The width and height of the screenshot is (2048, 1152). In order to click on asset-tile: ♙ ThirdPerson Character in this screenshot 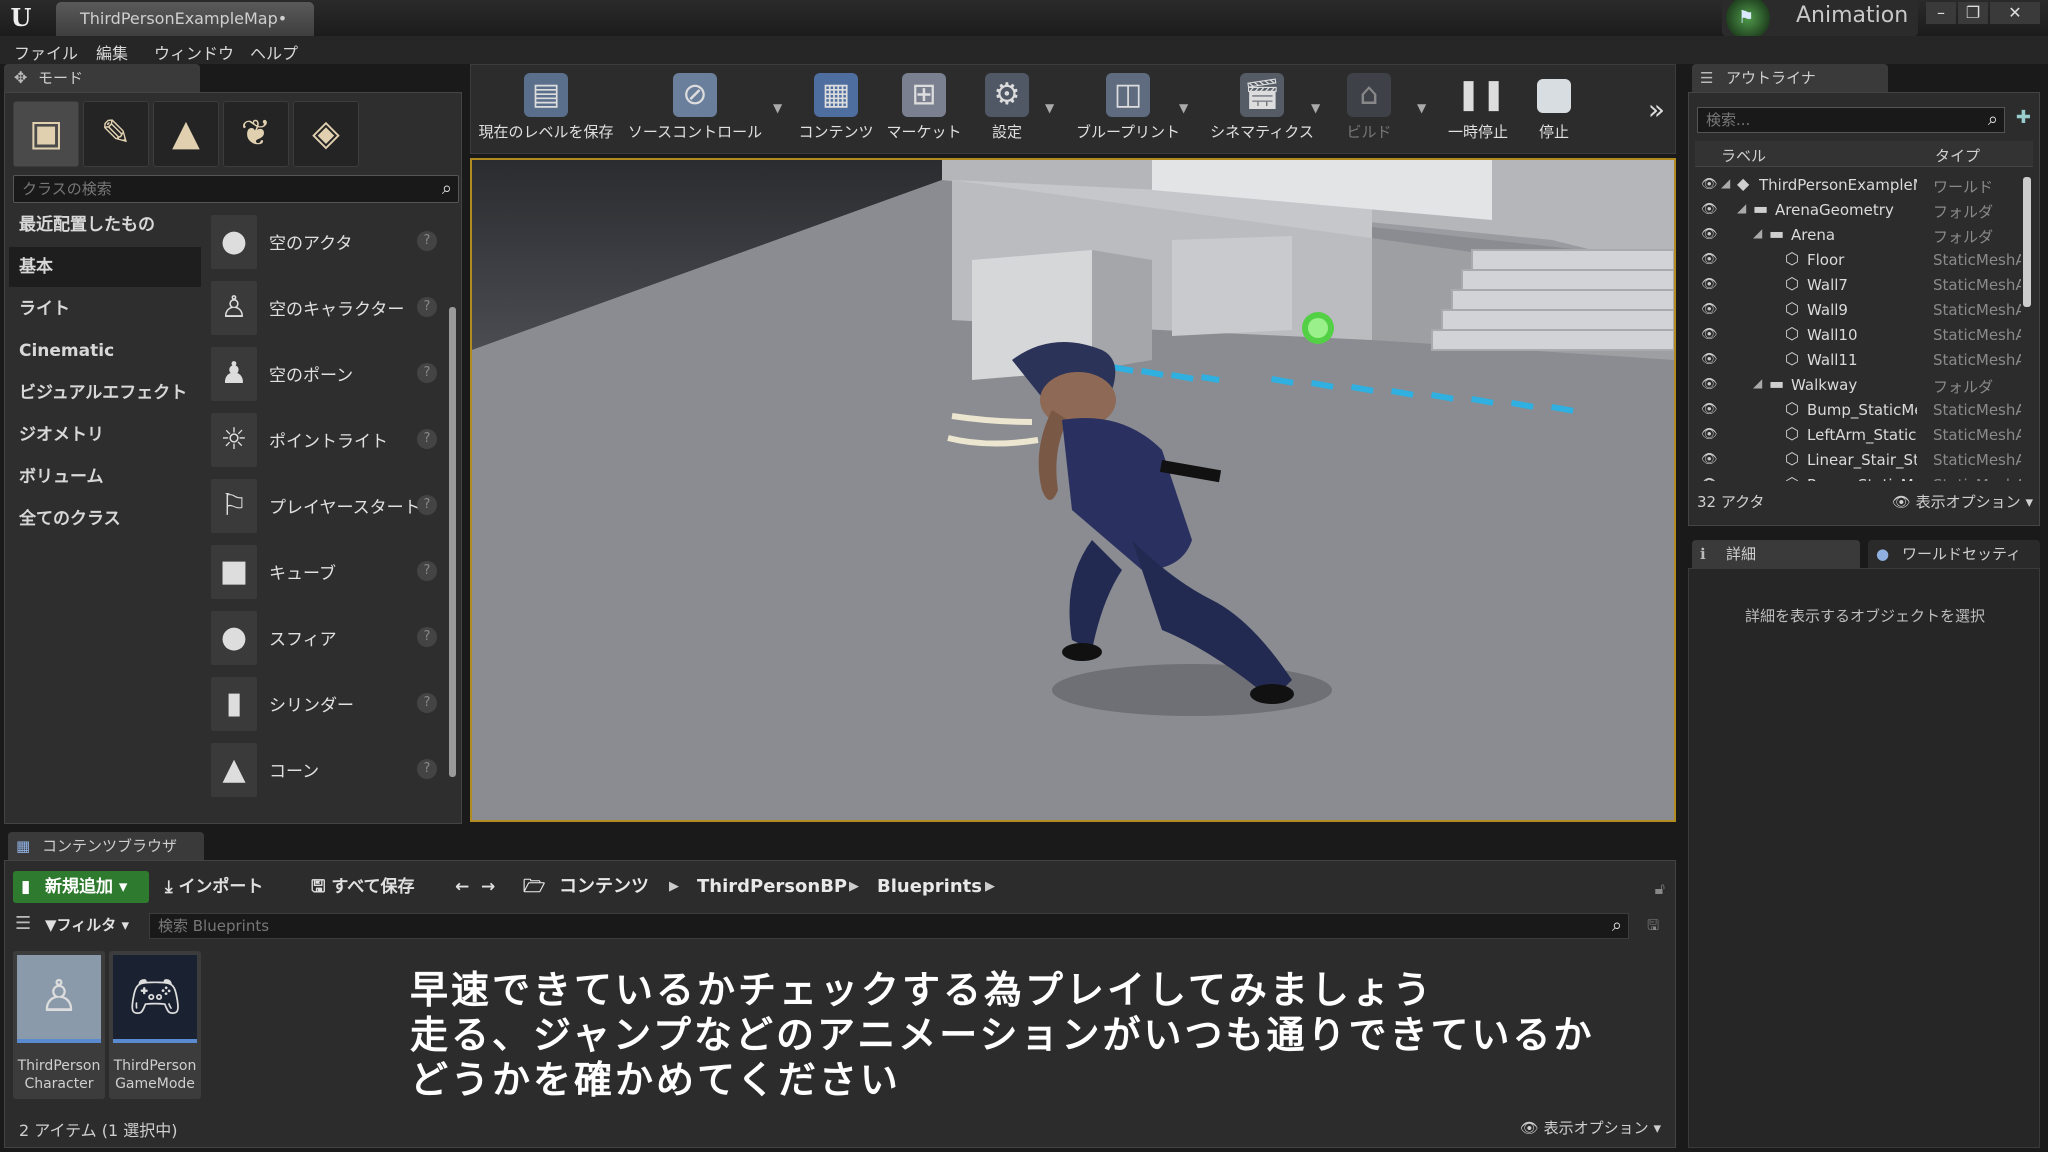, I will do `click(59, 1025)`.